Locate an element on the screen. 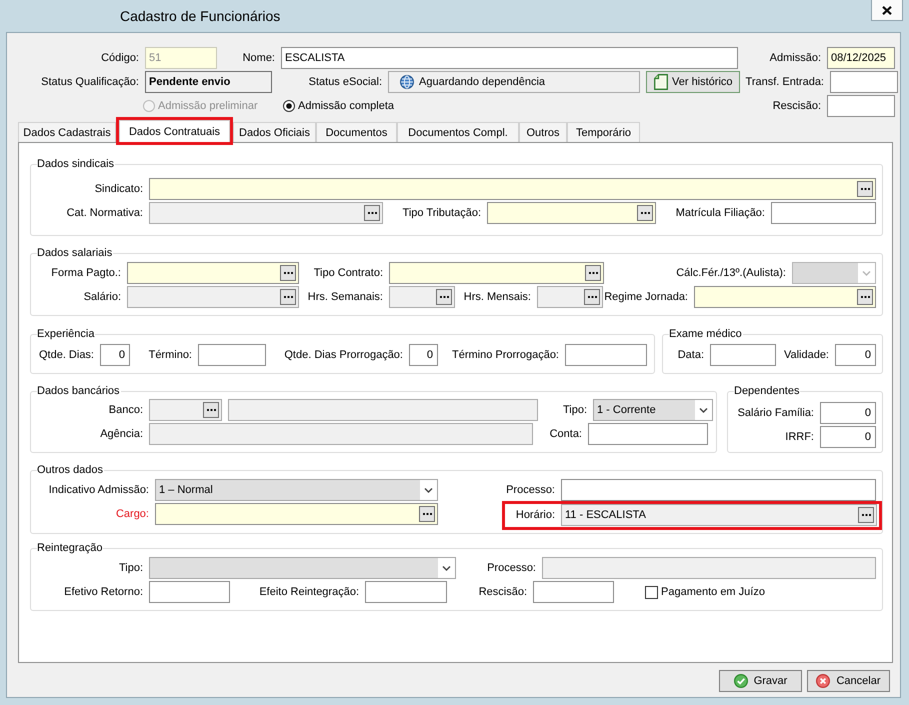  field-label: Transf. Entrada: is located at coordinates (785, 82).